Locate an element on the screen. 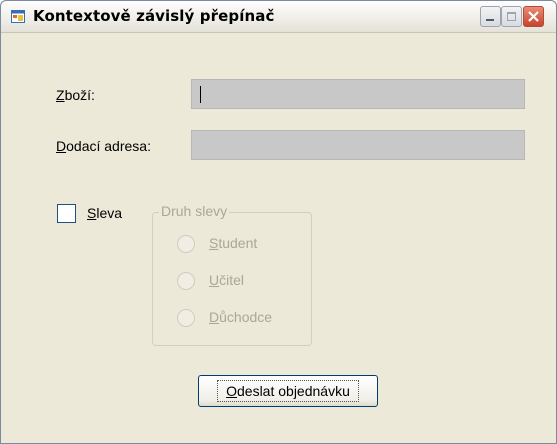 Image resolution: width=557 pixels, height=444 pixels. ucitel-label-text: čitel is located at coordinates (232, 280).